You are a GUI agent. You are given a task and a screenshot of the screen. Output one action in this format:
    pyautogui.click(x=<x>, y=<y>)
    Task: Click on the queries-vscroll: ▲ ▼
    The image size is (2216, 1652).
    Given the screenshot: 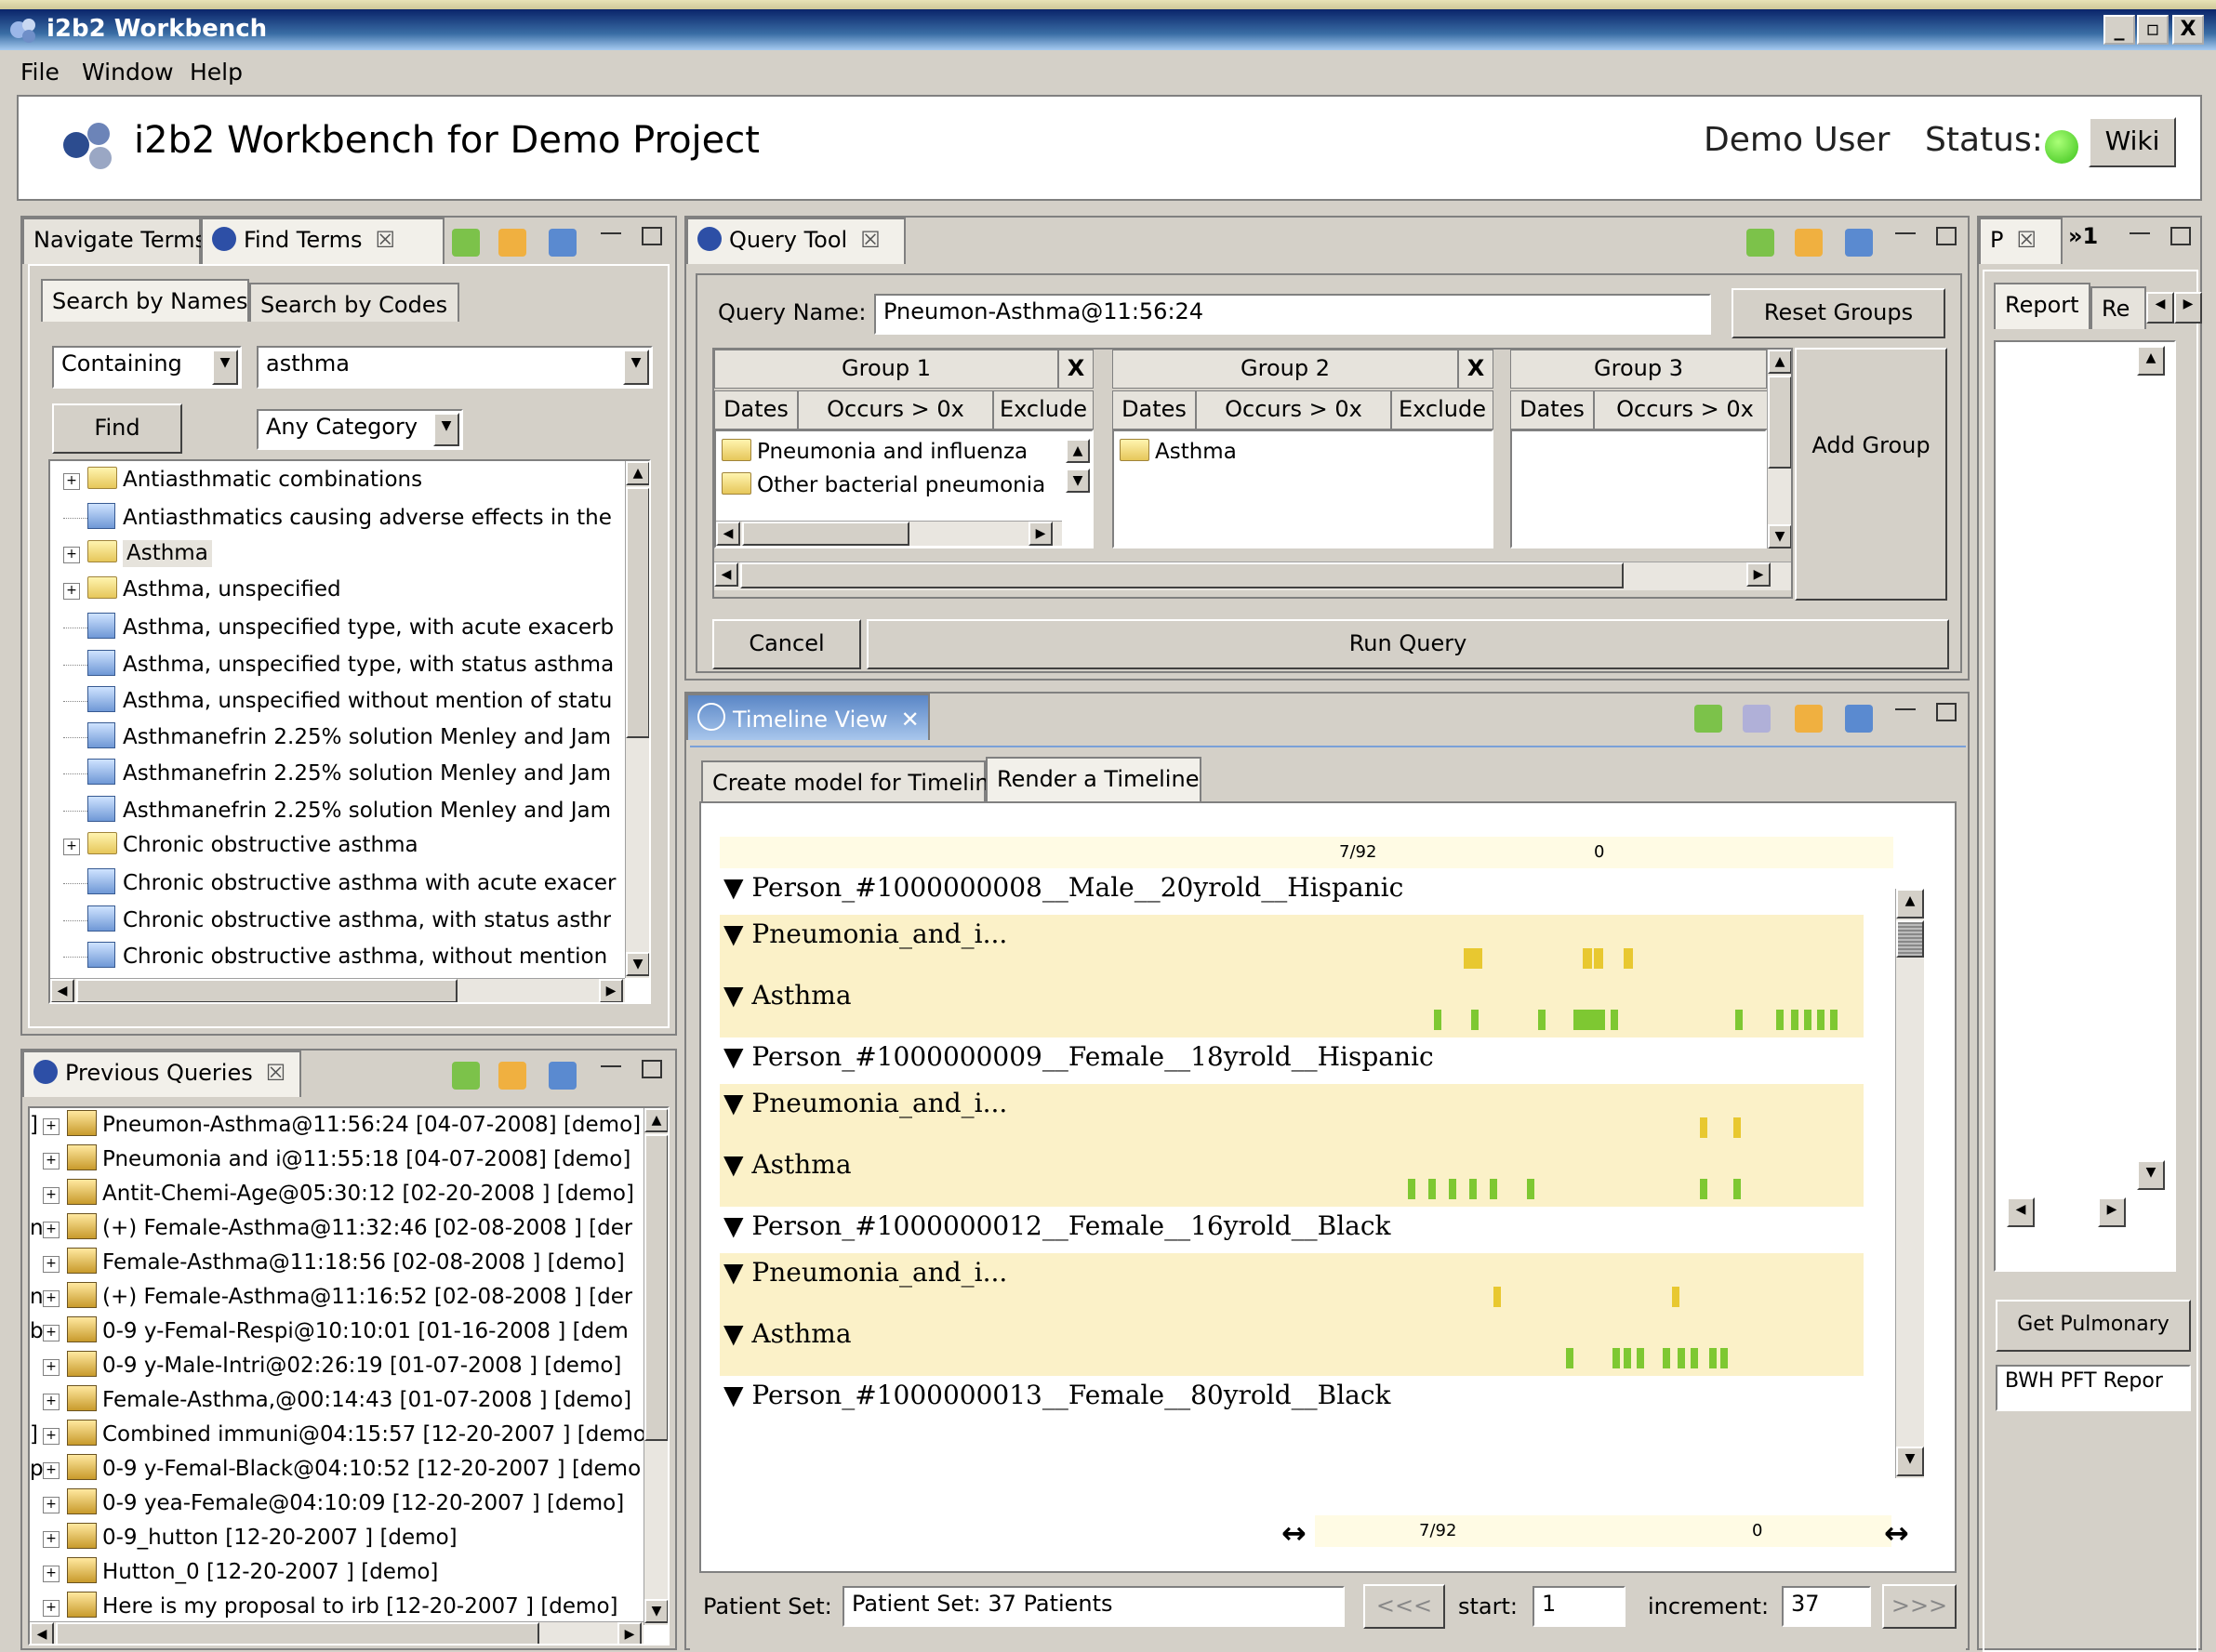 What is the action you would take?
    pyautogui.click(x=656, y=1366)
    